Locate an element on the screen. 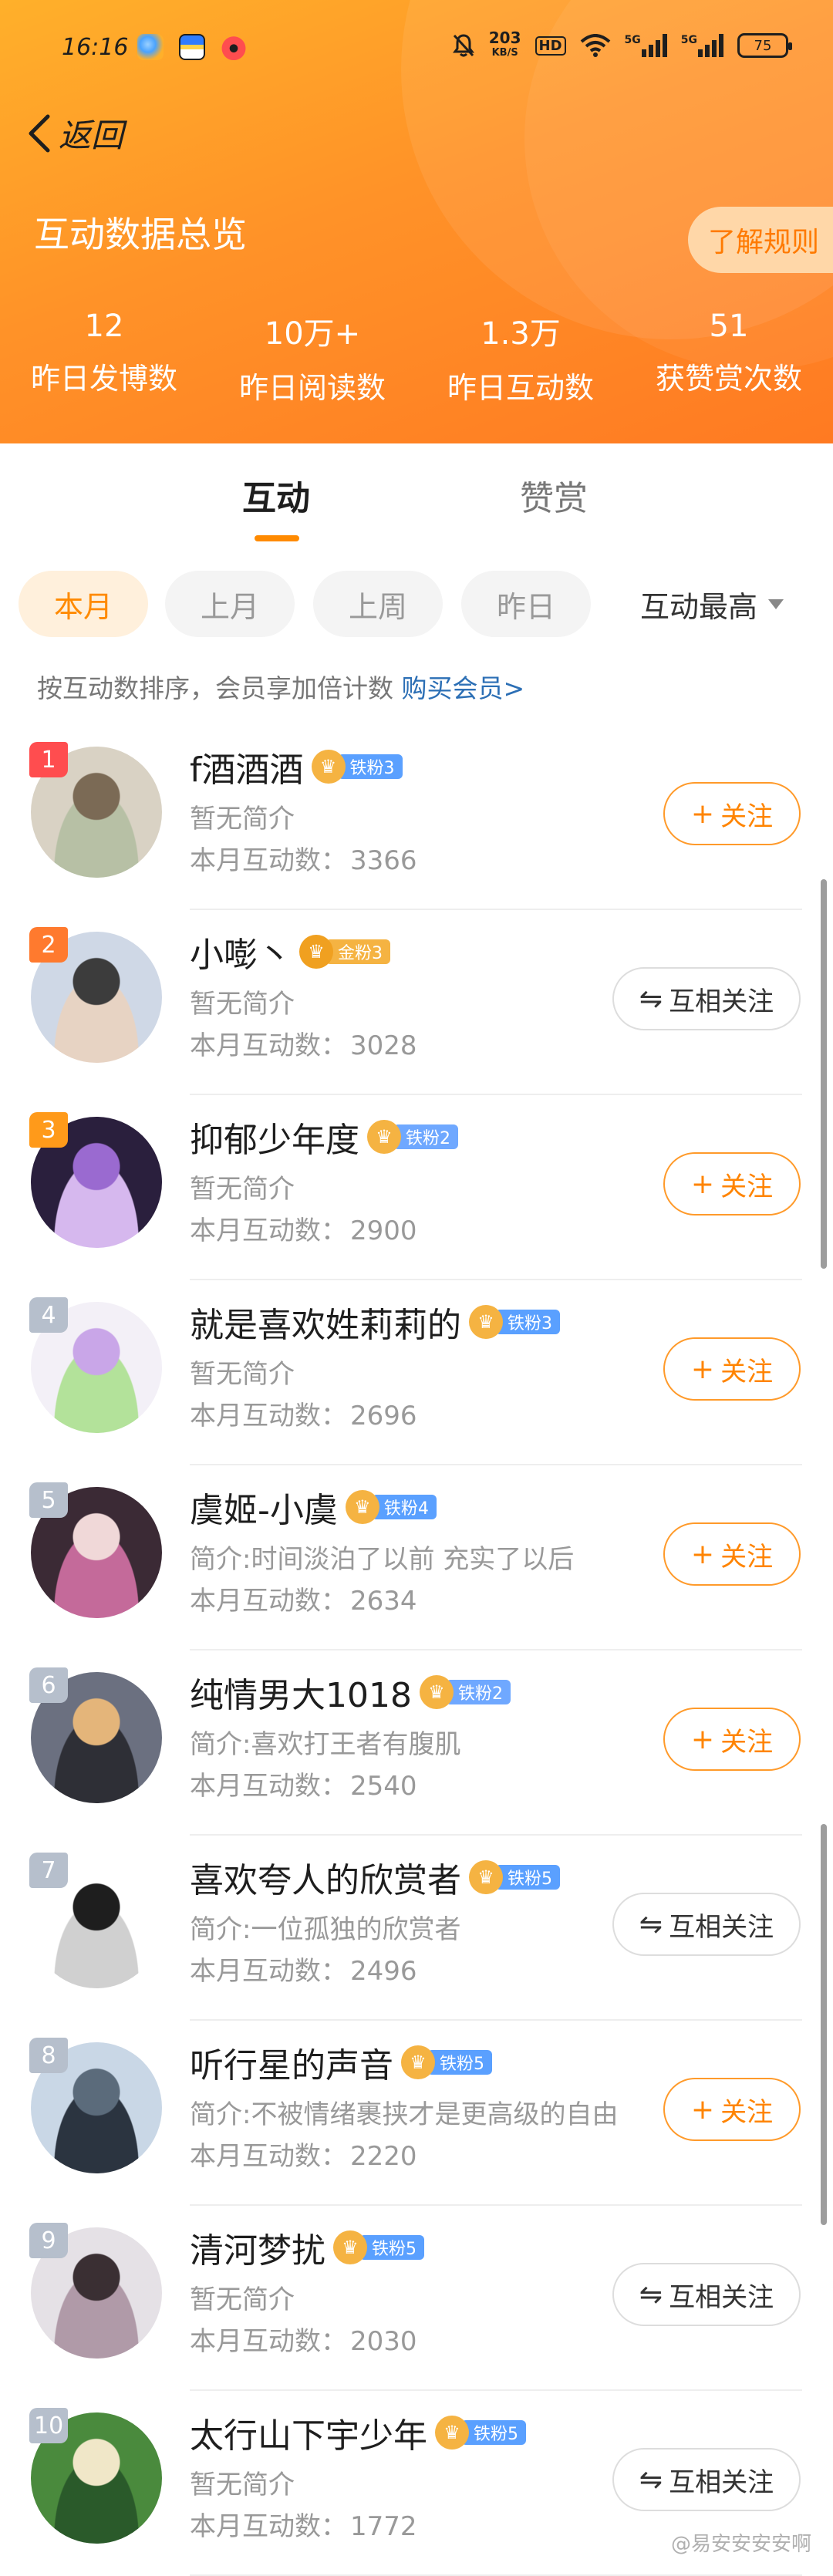 Image resolution: width=833 pixels, height=2576 pixels. battery-level: 75 is located at coordinates (763, 45).